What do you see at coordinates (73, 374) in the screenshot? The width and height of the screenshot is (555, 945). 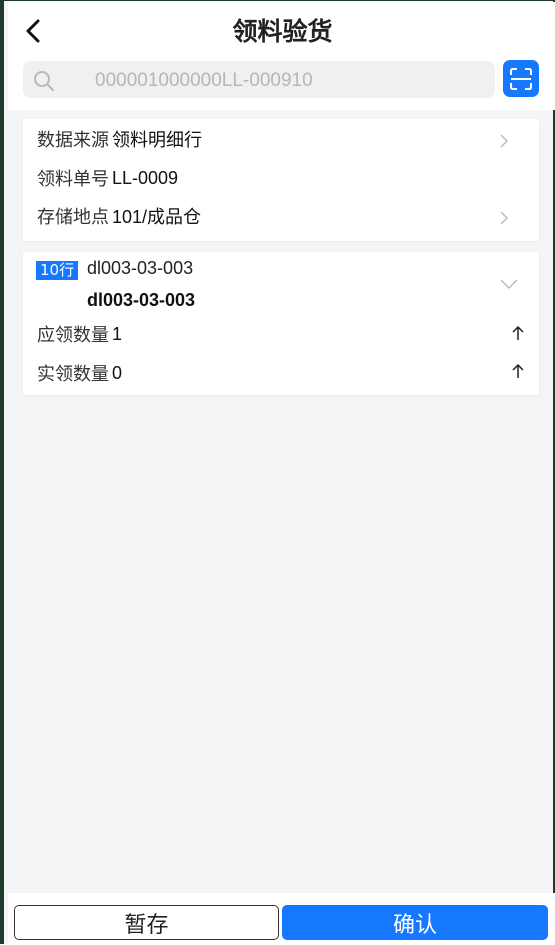 I see `actual-qty-label: 实领数量` at bounding box center [73, 374].